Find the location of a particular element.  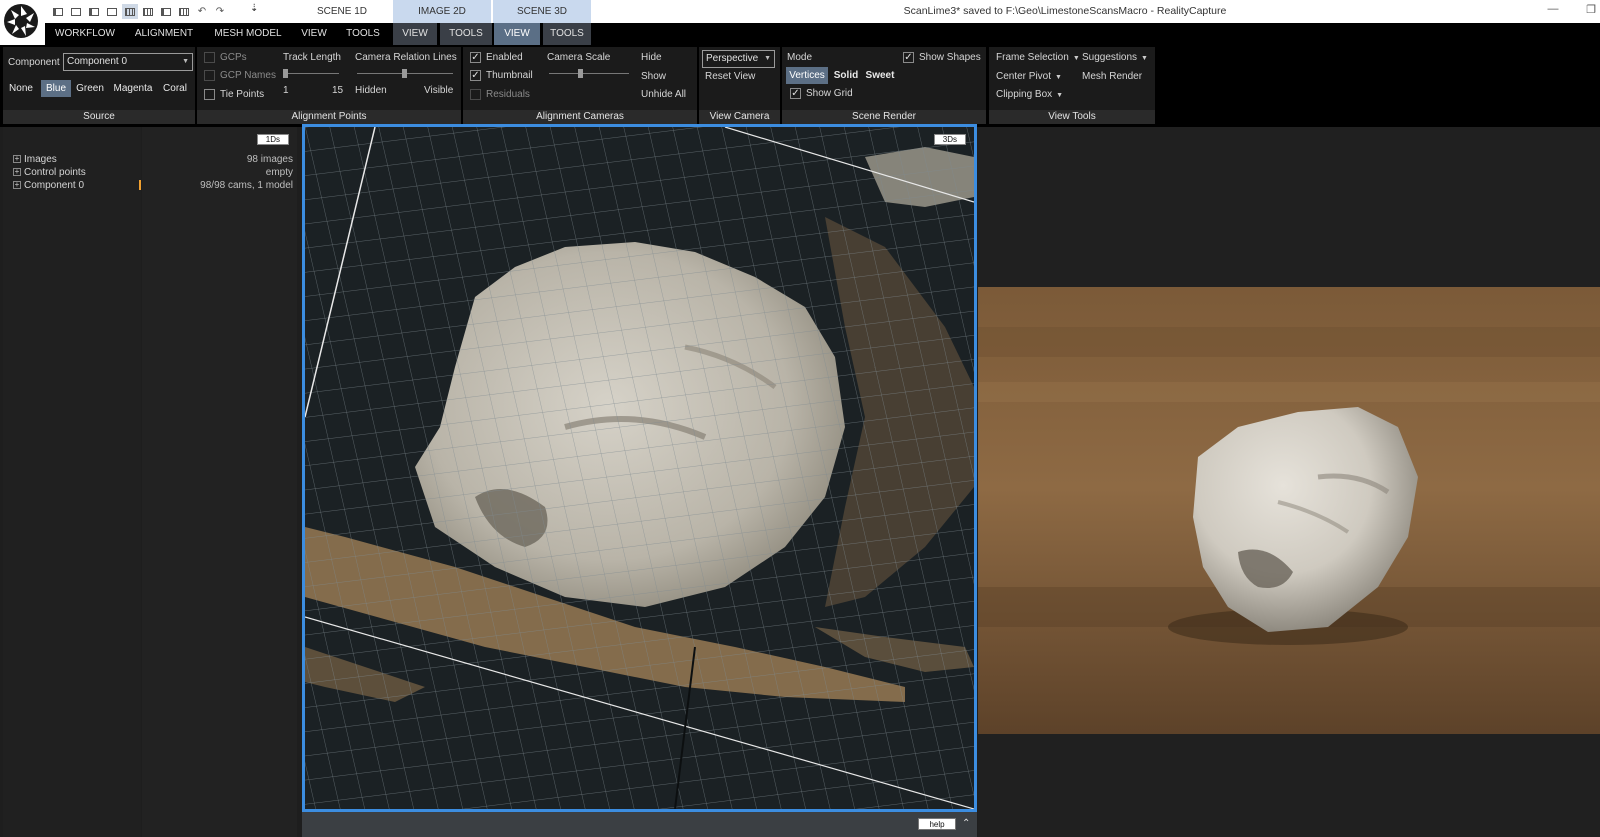

projection-value: Perspective is located at coordinates (732, 58).